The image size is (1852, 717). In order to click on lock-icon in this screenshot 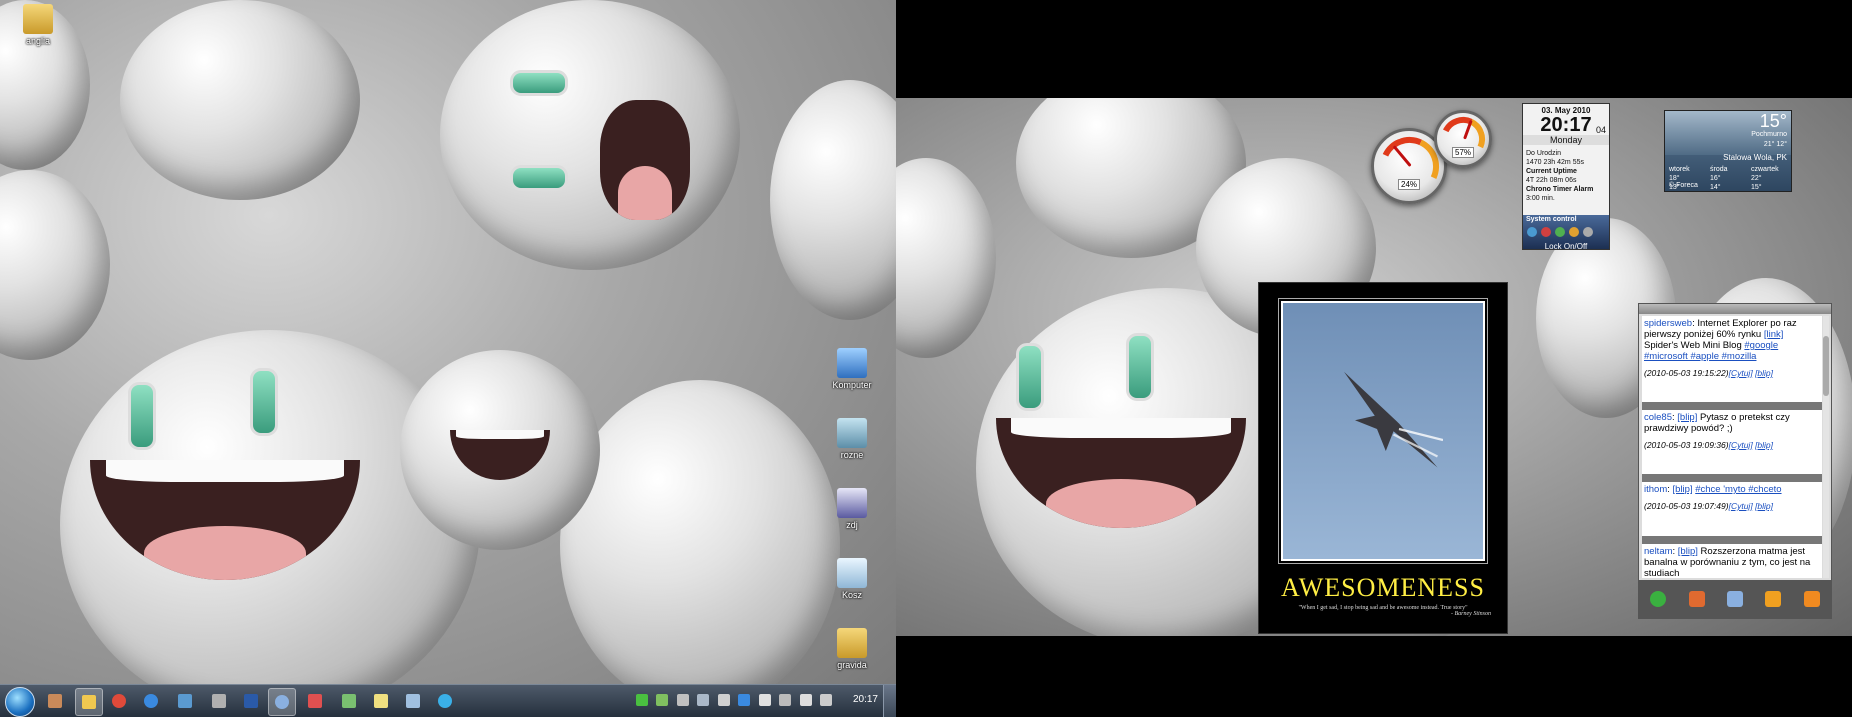, I will do `click(1573, 232)`.